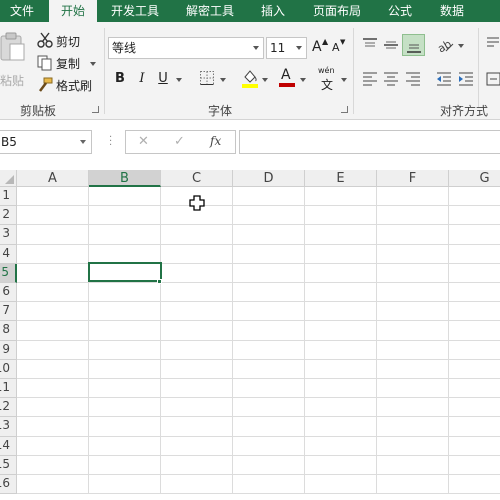 The height and width of the screenshot is (500, 500). I want to click on wrap-text-icon, so click(493, 44).